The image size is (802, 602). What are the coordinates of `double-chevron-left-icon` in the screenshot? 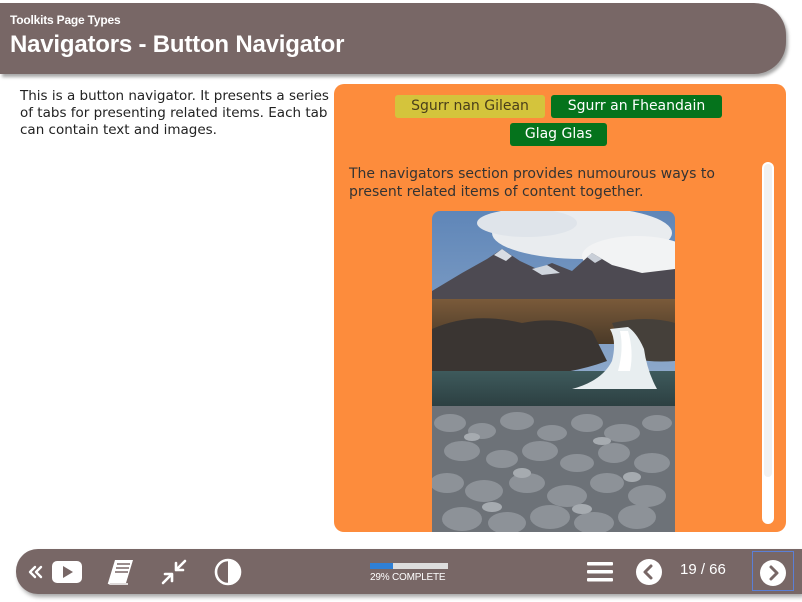 It's located at (35, 571).